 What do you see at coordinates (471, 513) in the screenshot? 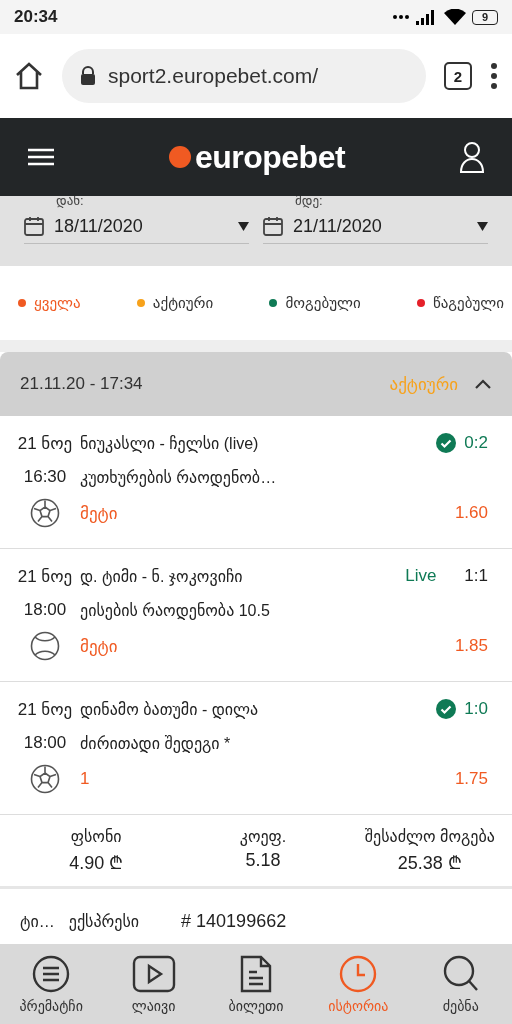
I see `odds-value: 1.60` at bounding box center [471, 513].